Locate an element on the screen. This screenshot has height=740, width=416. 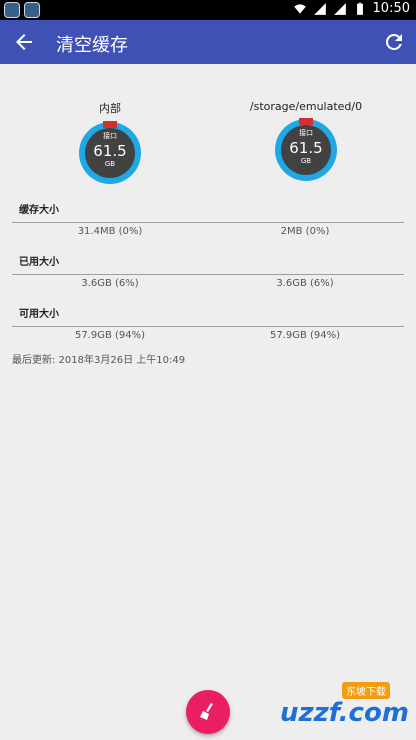
cache-value-emulated: 2MB (0%) is located at coordinates (305, 231).